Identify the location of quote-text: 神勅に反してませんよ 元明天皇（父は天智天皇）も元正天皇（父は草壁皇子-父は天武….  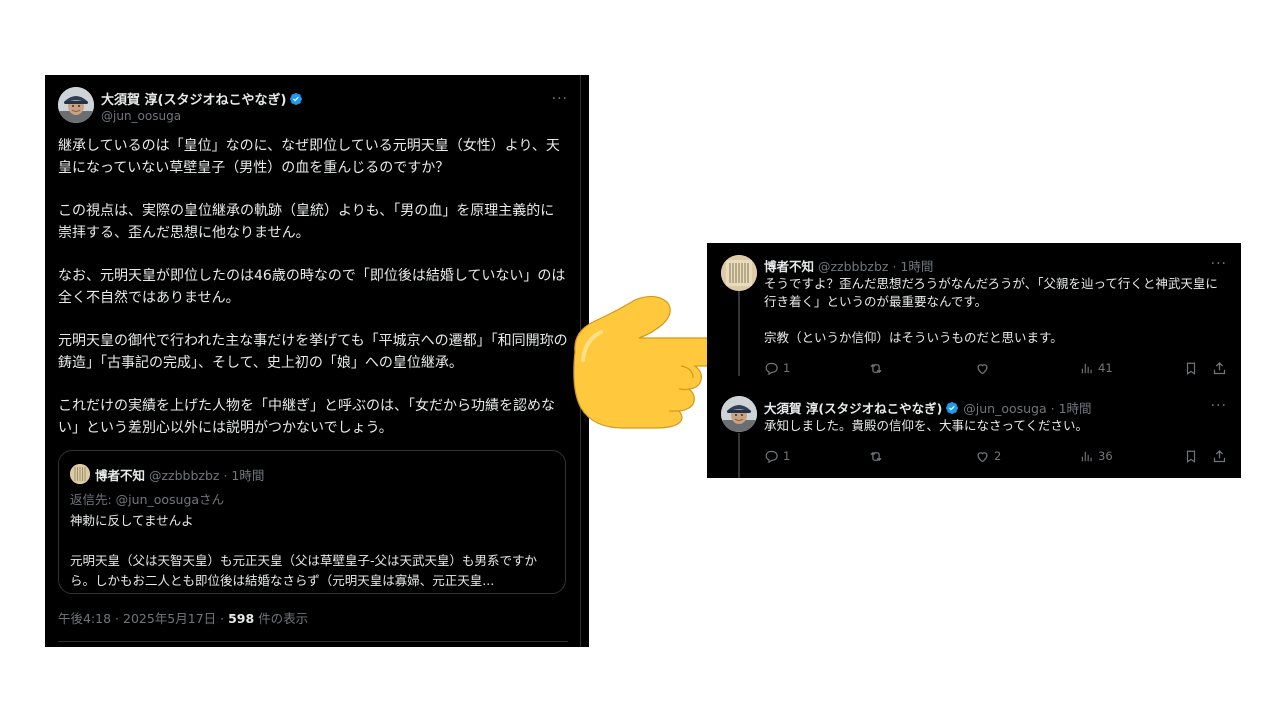
(313, 551).